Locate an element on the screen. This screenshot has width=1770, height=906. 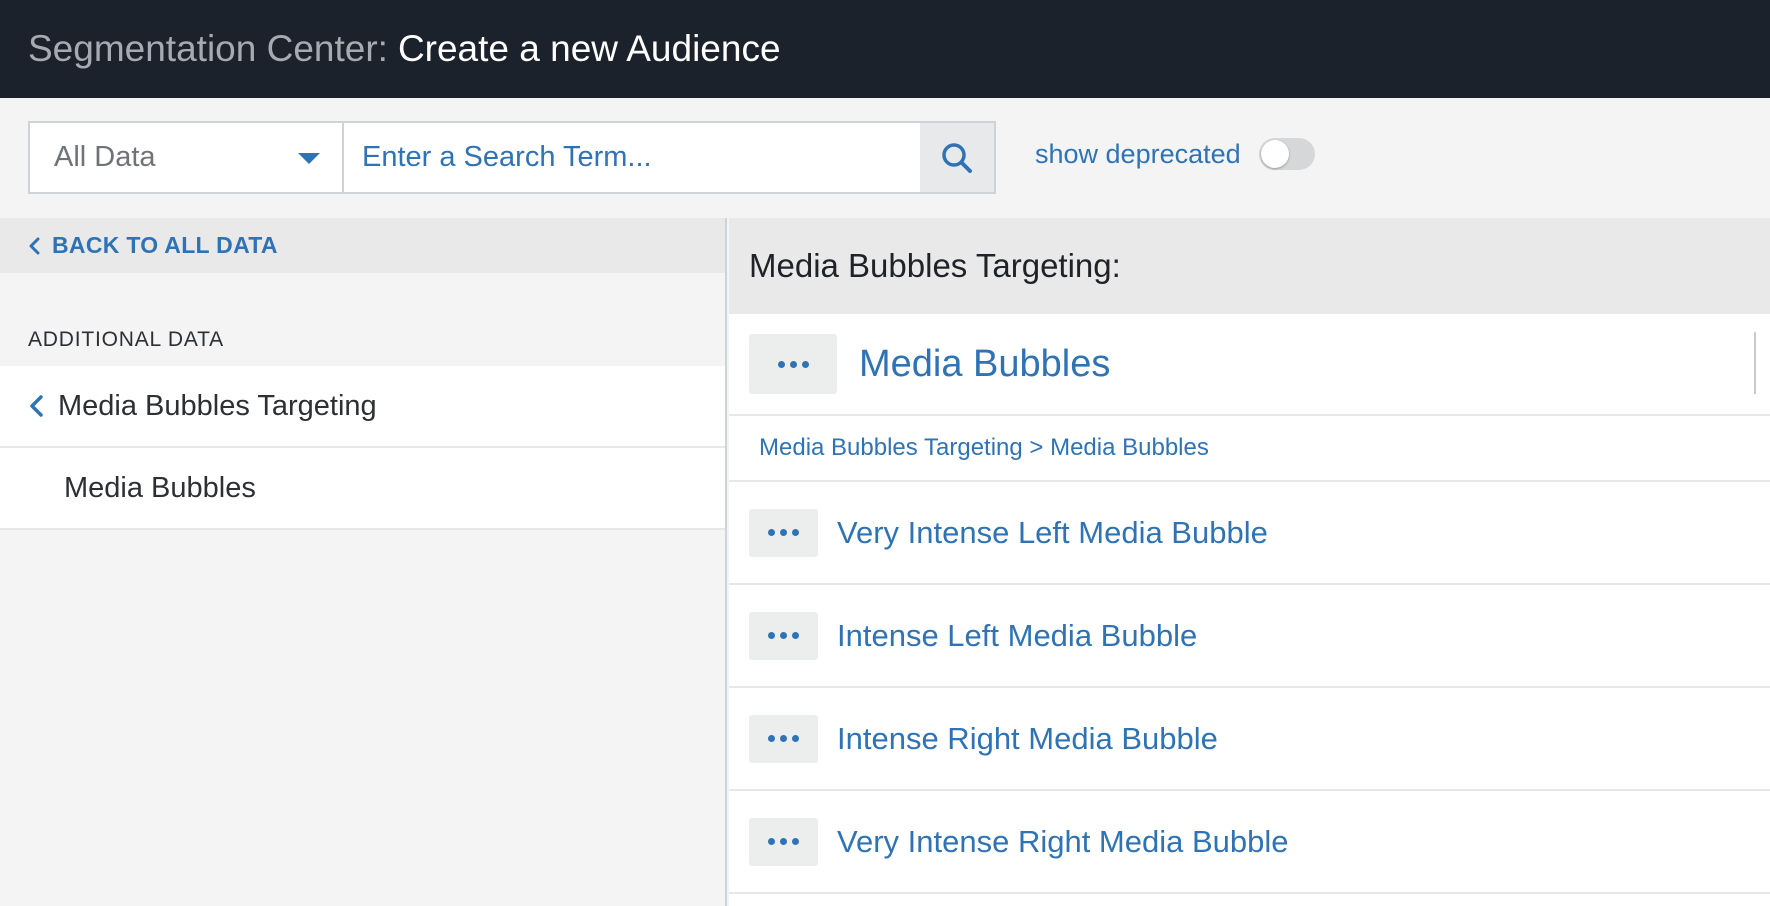
list-item-label: Very Intense Right Media Bubble is located at coordinates (1063, 842).